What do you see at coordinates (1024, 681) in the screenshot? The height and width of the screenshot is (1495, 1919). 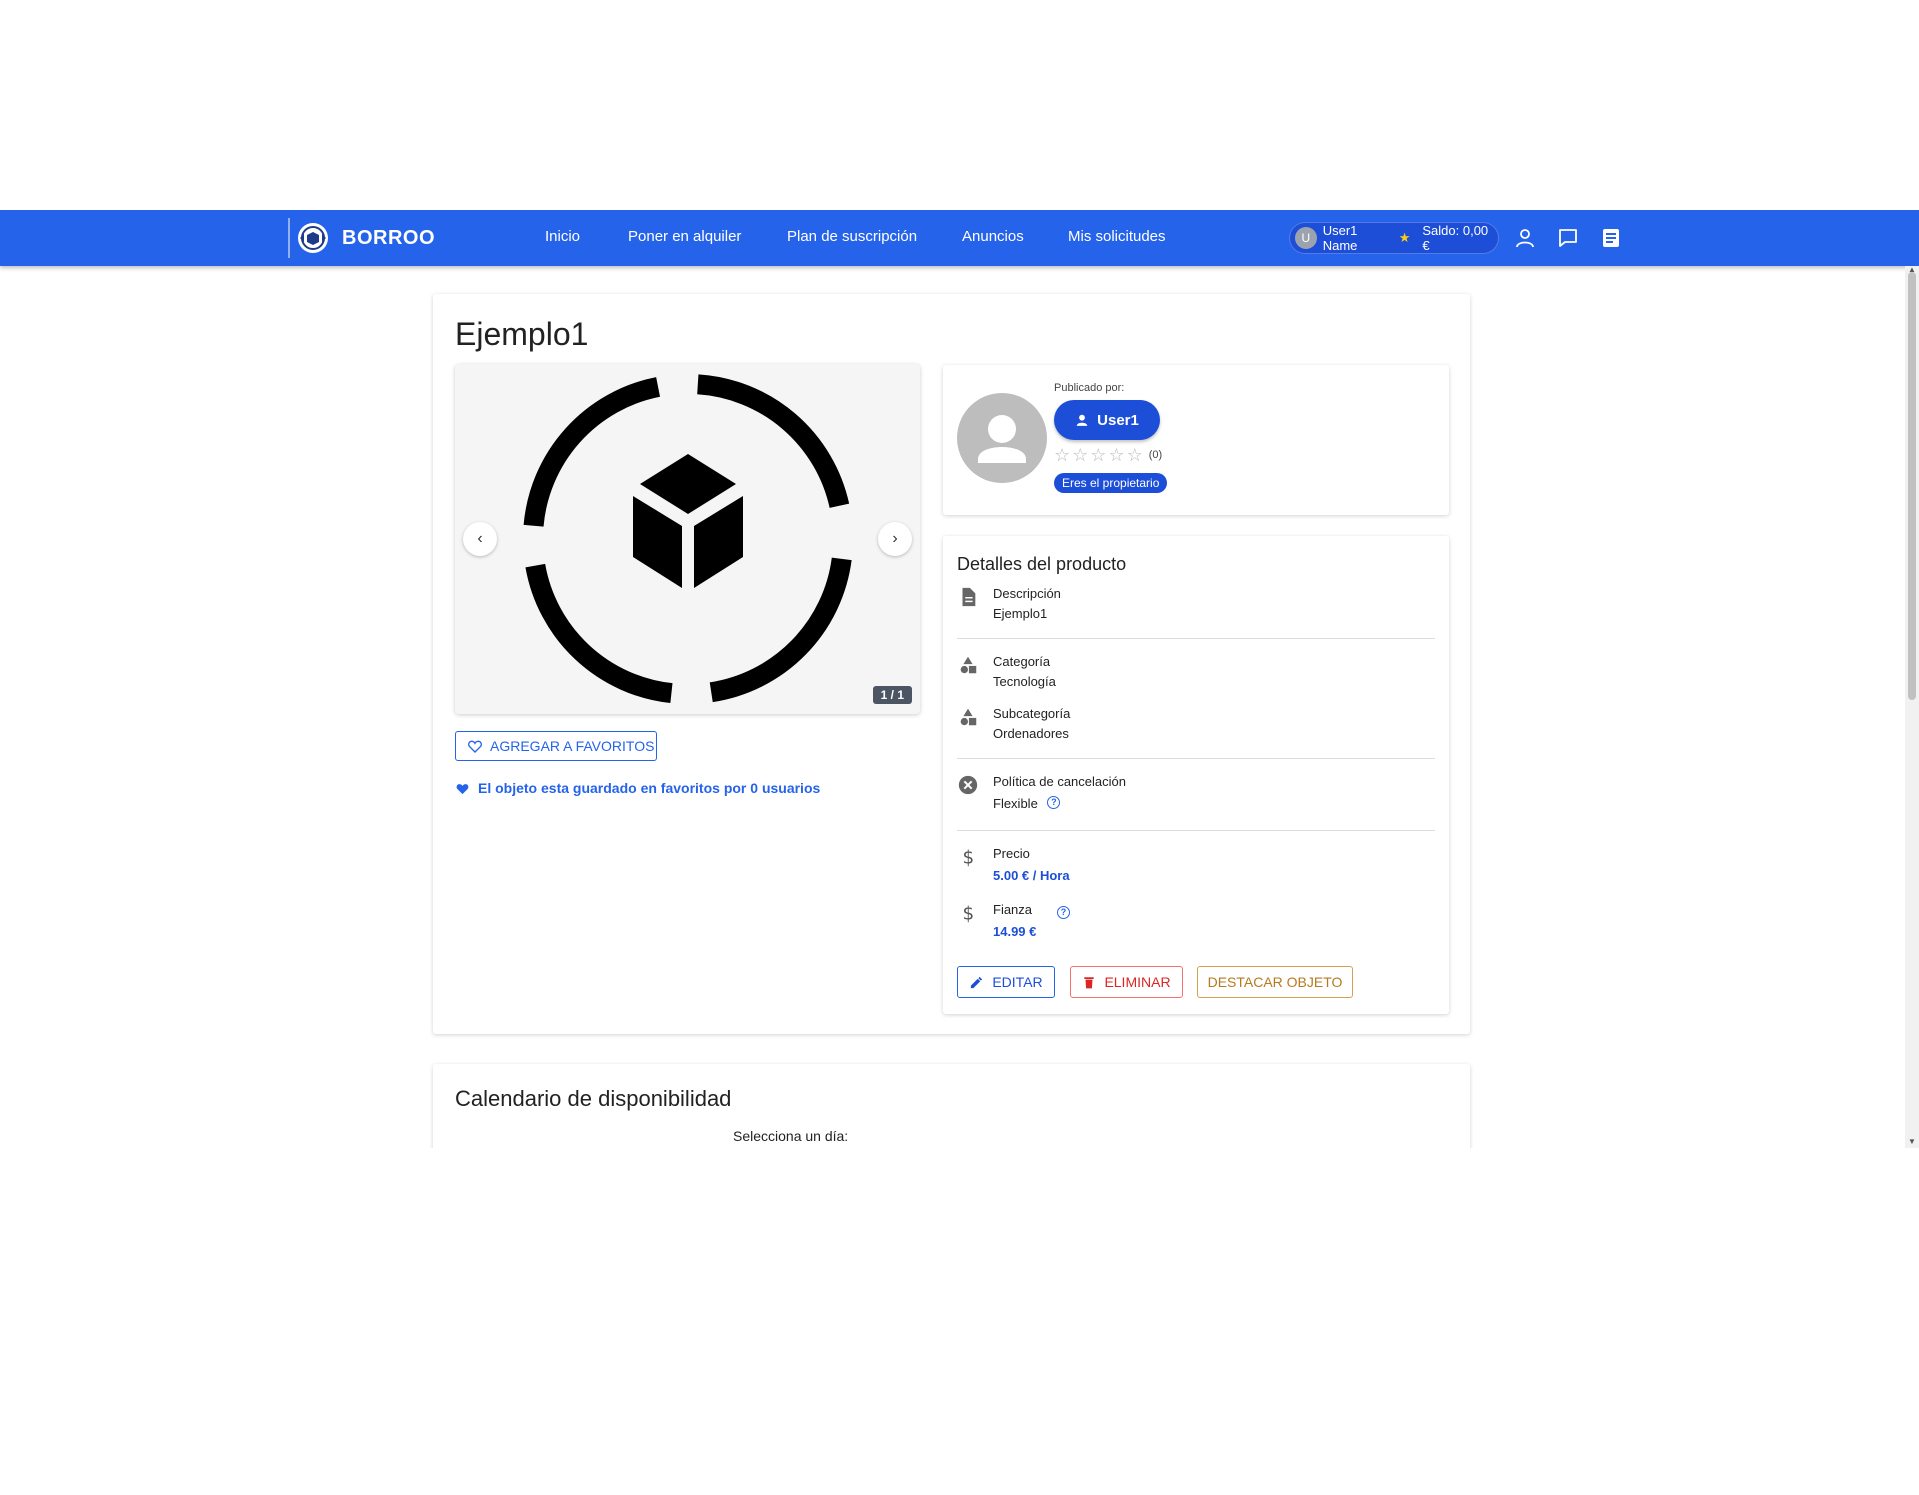 I see `category-value: Tecnología` at bounding box center [1024, 681].